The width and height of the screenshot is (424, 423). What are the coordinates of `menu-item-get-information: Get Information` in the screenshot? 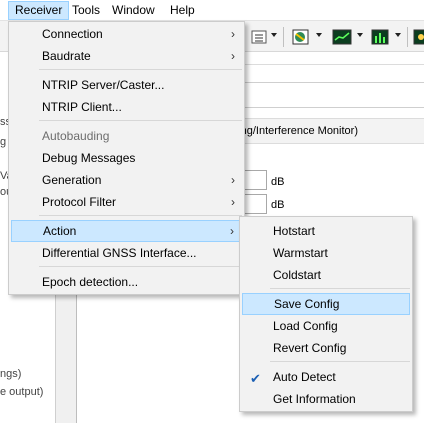 It's located at (326, 399).